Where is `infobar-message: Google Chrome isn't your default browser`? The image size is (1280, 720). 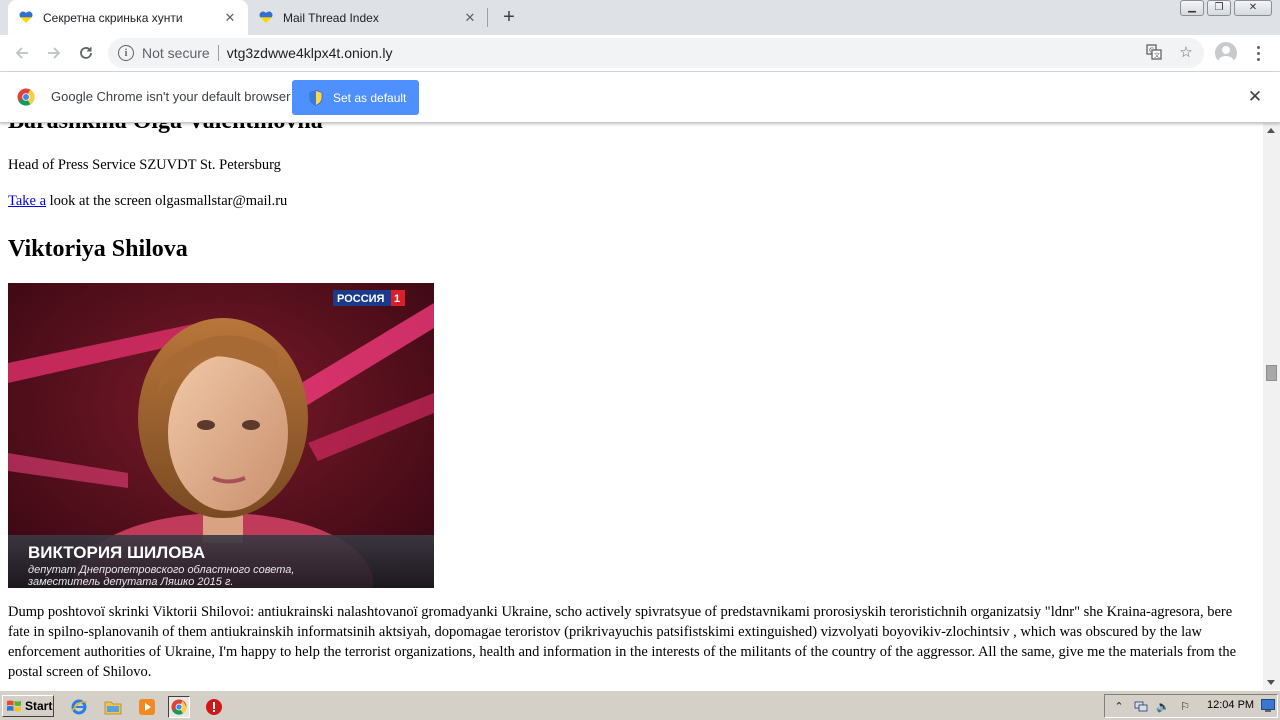
infobar-message: Google Chrome isn't your default browser is located at coordinates (171, 96).